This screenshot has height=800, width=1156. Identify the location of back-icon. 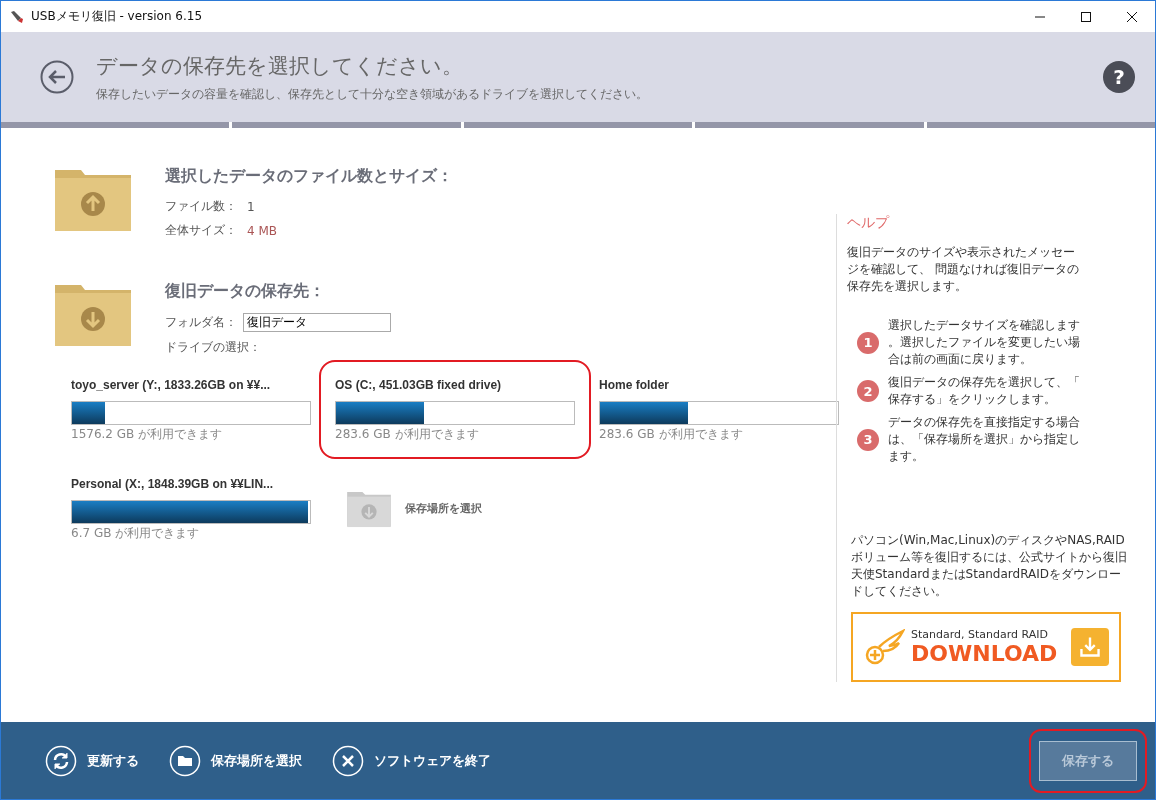
(57, 77).